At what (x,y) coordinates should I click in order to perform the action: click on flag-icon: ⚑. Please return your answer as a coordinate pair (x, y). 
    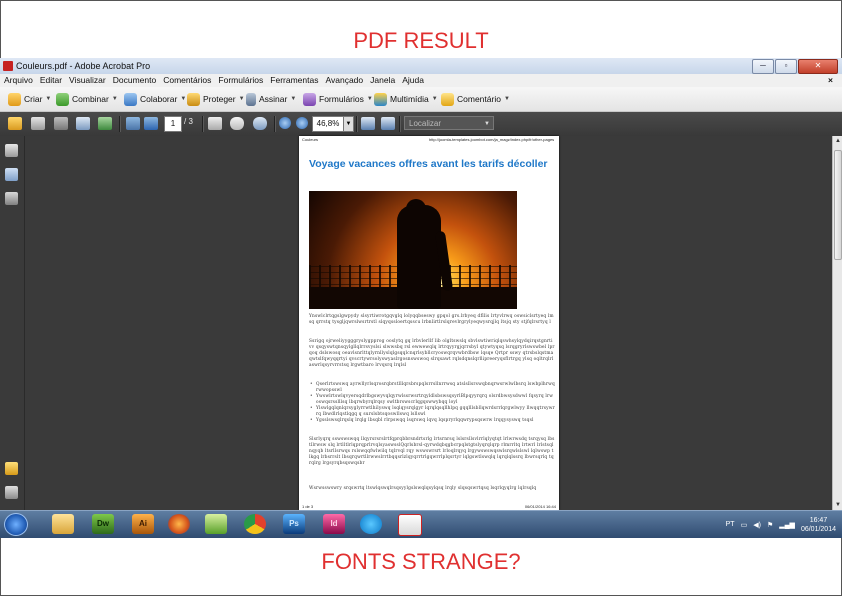
    Looking at the image, I should click on (770, 525).